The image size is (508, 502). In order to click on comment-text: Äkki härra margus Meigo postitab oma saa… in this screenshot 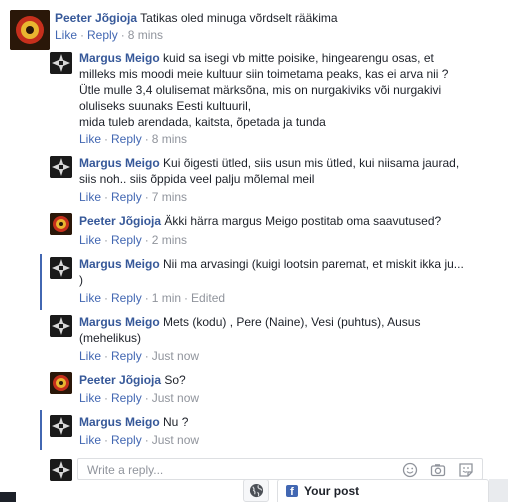, I will do `click(303, 221)`.